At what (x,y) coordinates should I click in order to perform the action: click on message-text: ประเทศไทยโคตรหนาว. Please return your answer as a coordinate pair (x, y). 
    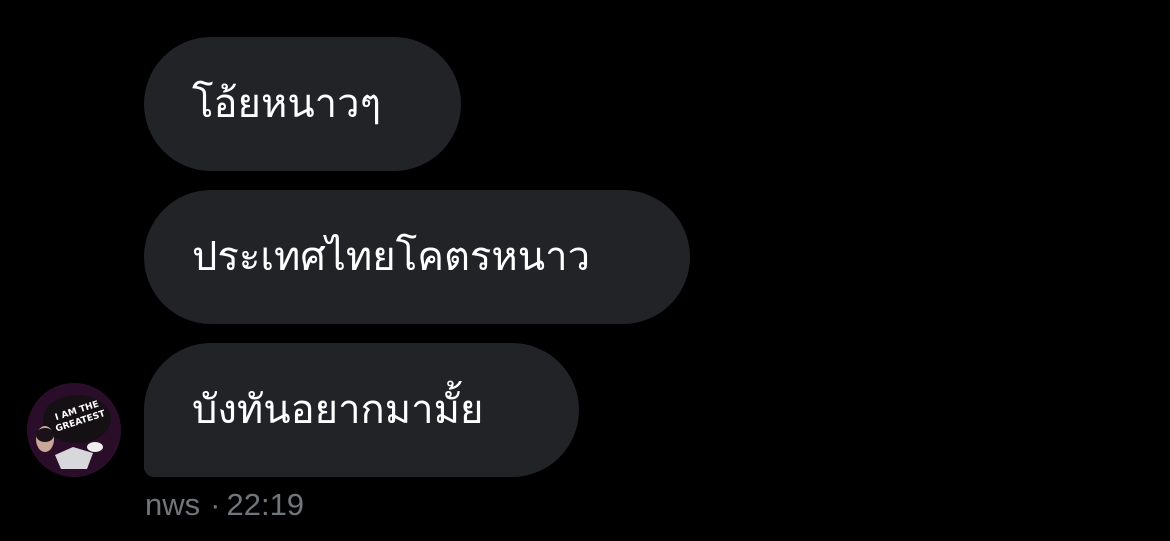
    Looking at the image, I should click on (391, 257).